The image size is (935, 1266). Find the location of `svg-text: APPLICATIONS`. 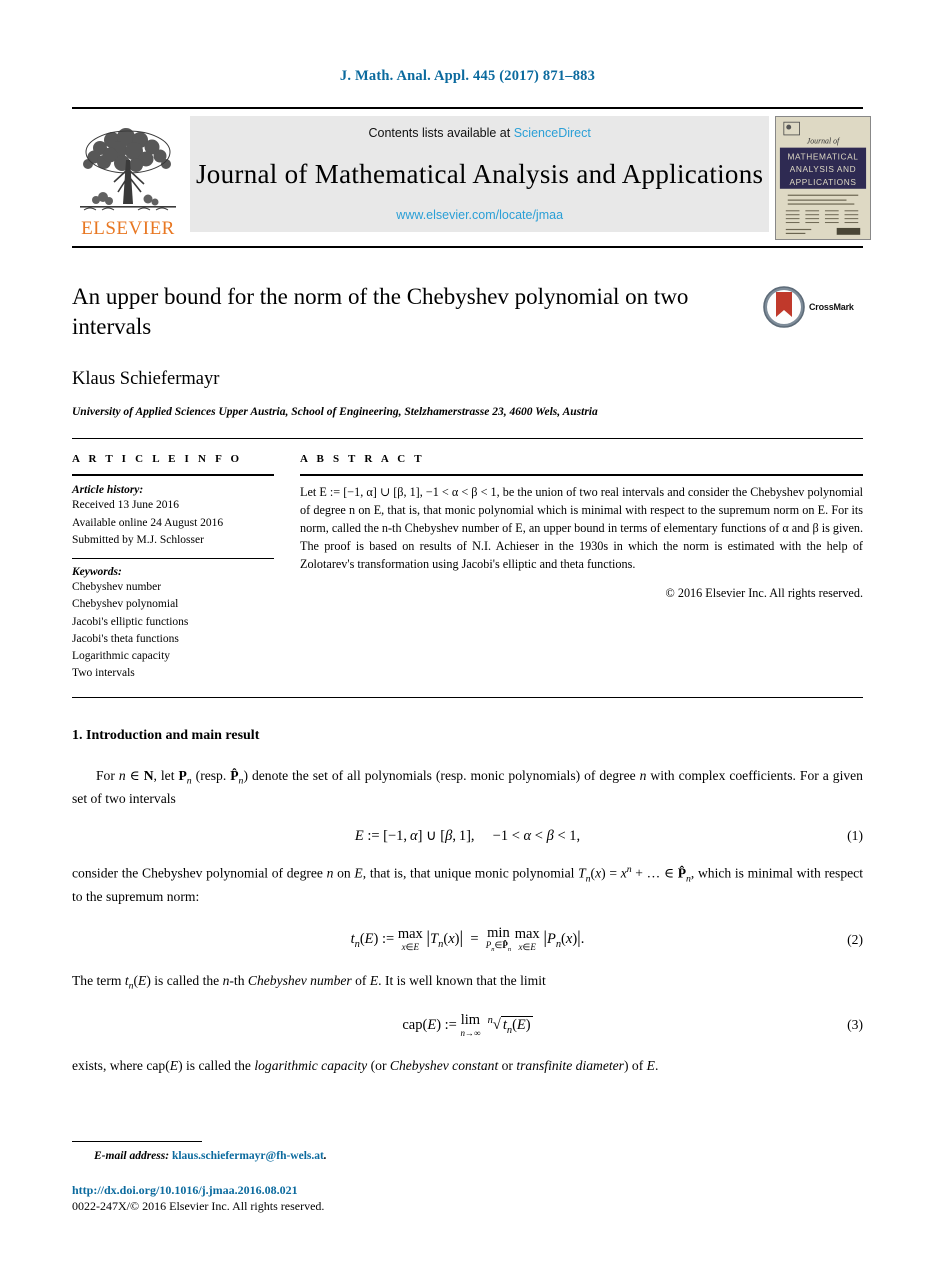

svg-text: APPLICATIONS is located at coordinates (823, 182).